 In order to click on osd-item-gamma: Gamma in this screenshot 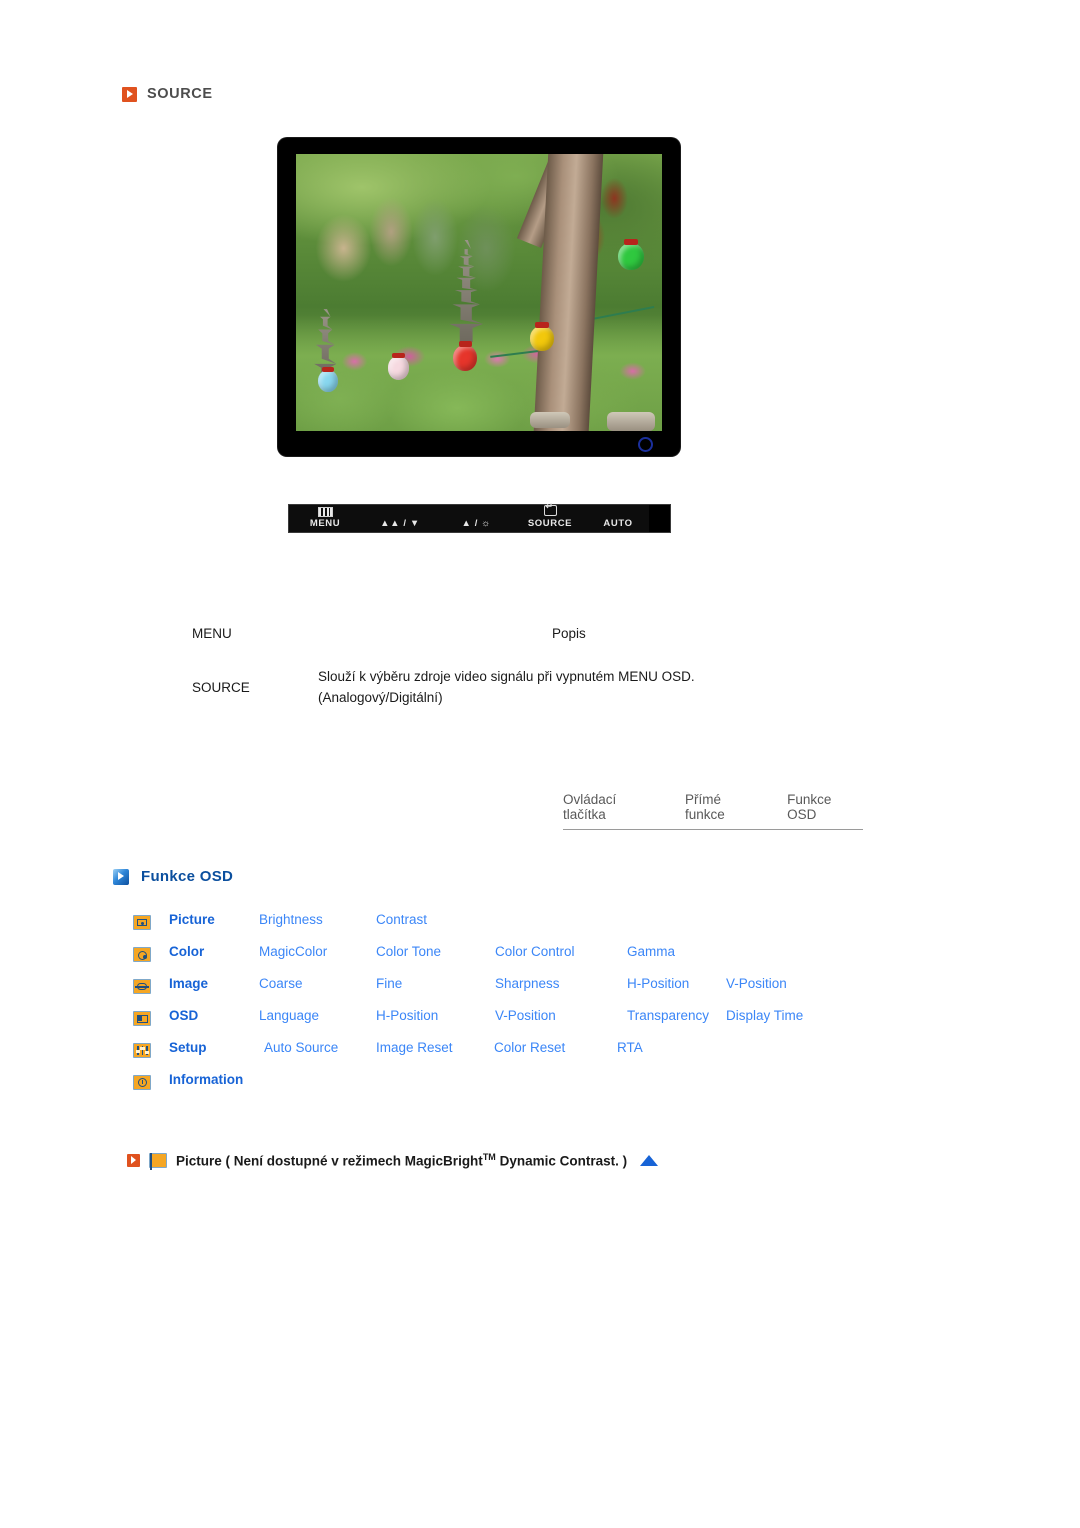, I will do `click(651, 951)`.